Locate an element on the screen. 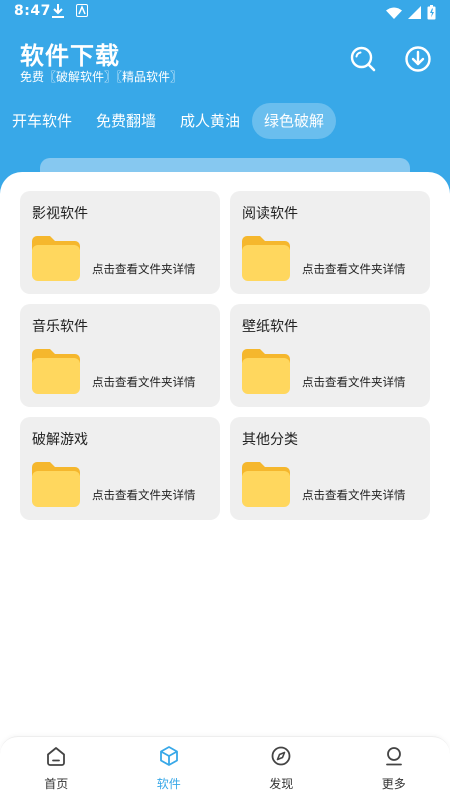 The width and height of the screenshot is (450, 801). signal-icon is located at coordinates (414, 12).